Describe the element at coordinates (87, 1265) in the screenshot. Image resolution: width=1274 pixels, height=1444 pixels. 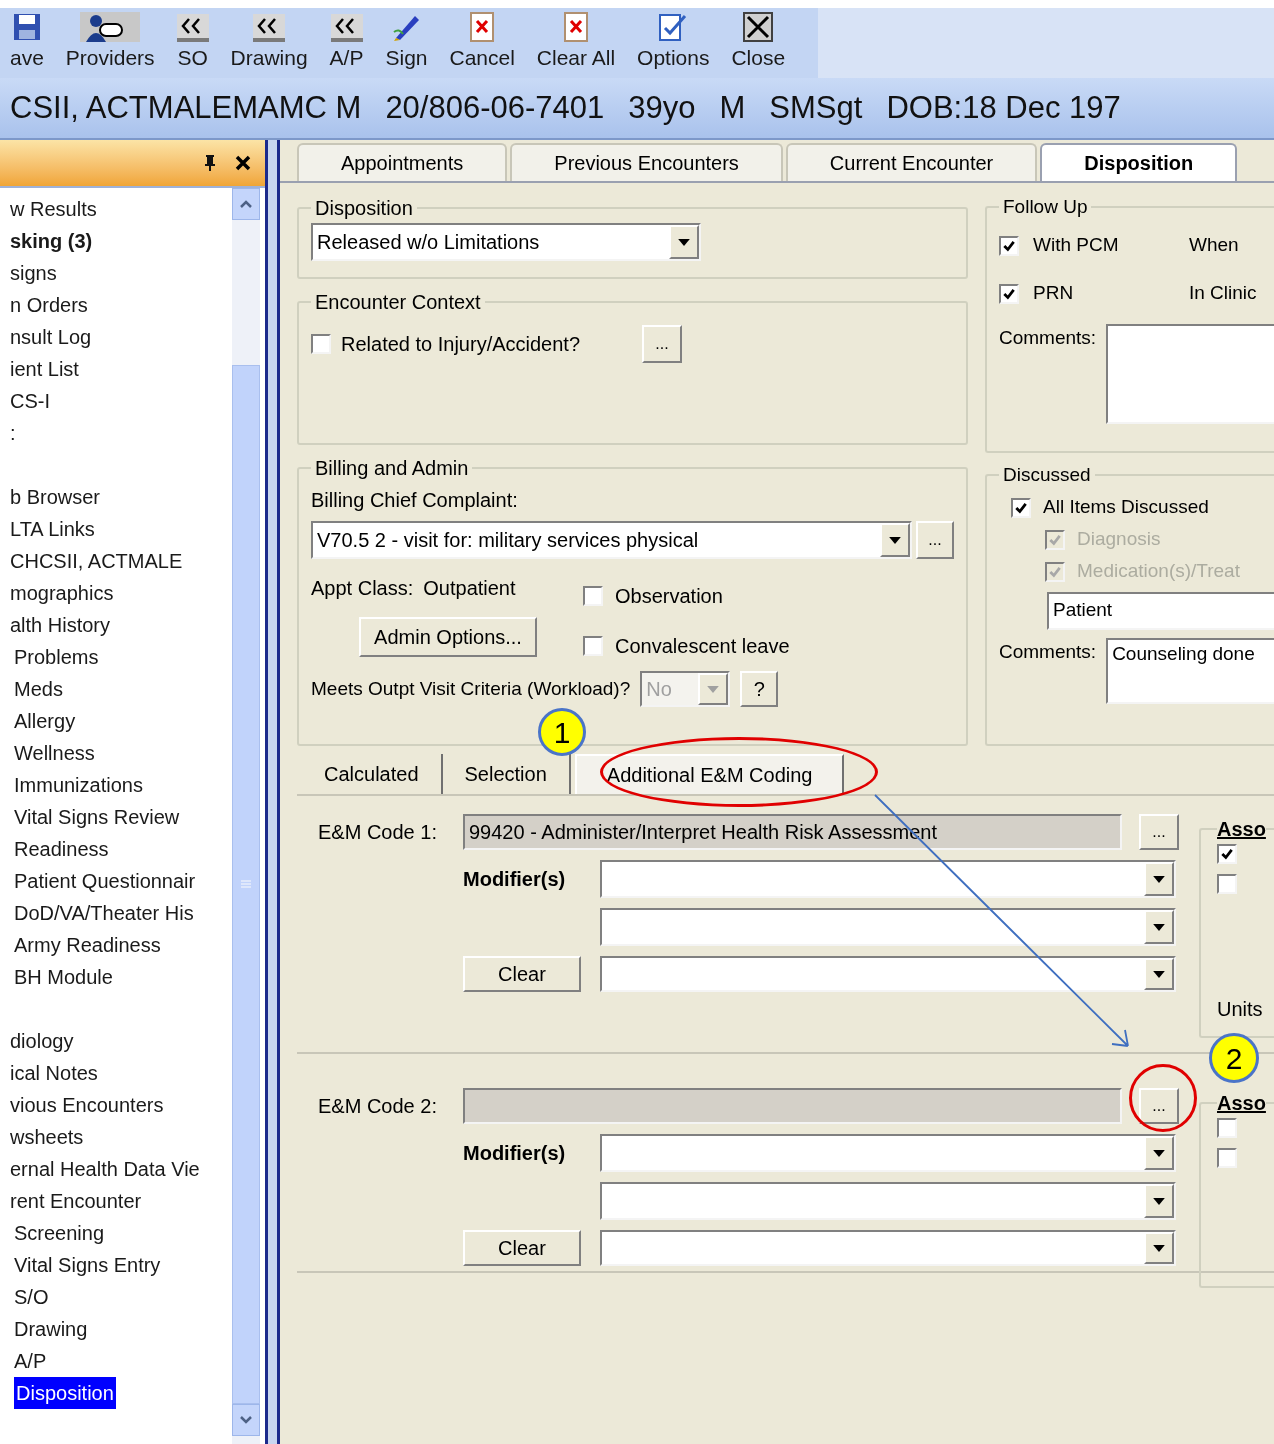
I see `nav-item: Vital Signs Entry` at that location.